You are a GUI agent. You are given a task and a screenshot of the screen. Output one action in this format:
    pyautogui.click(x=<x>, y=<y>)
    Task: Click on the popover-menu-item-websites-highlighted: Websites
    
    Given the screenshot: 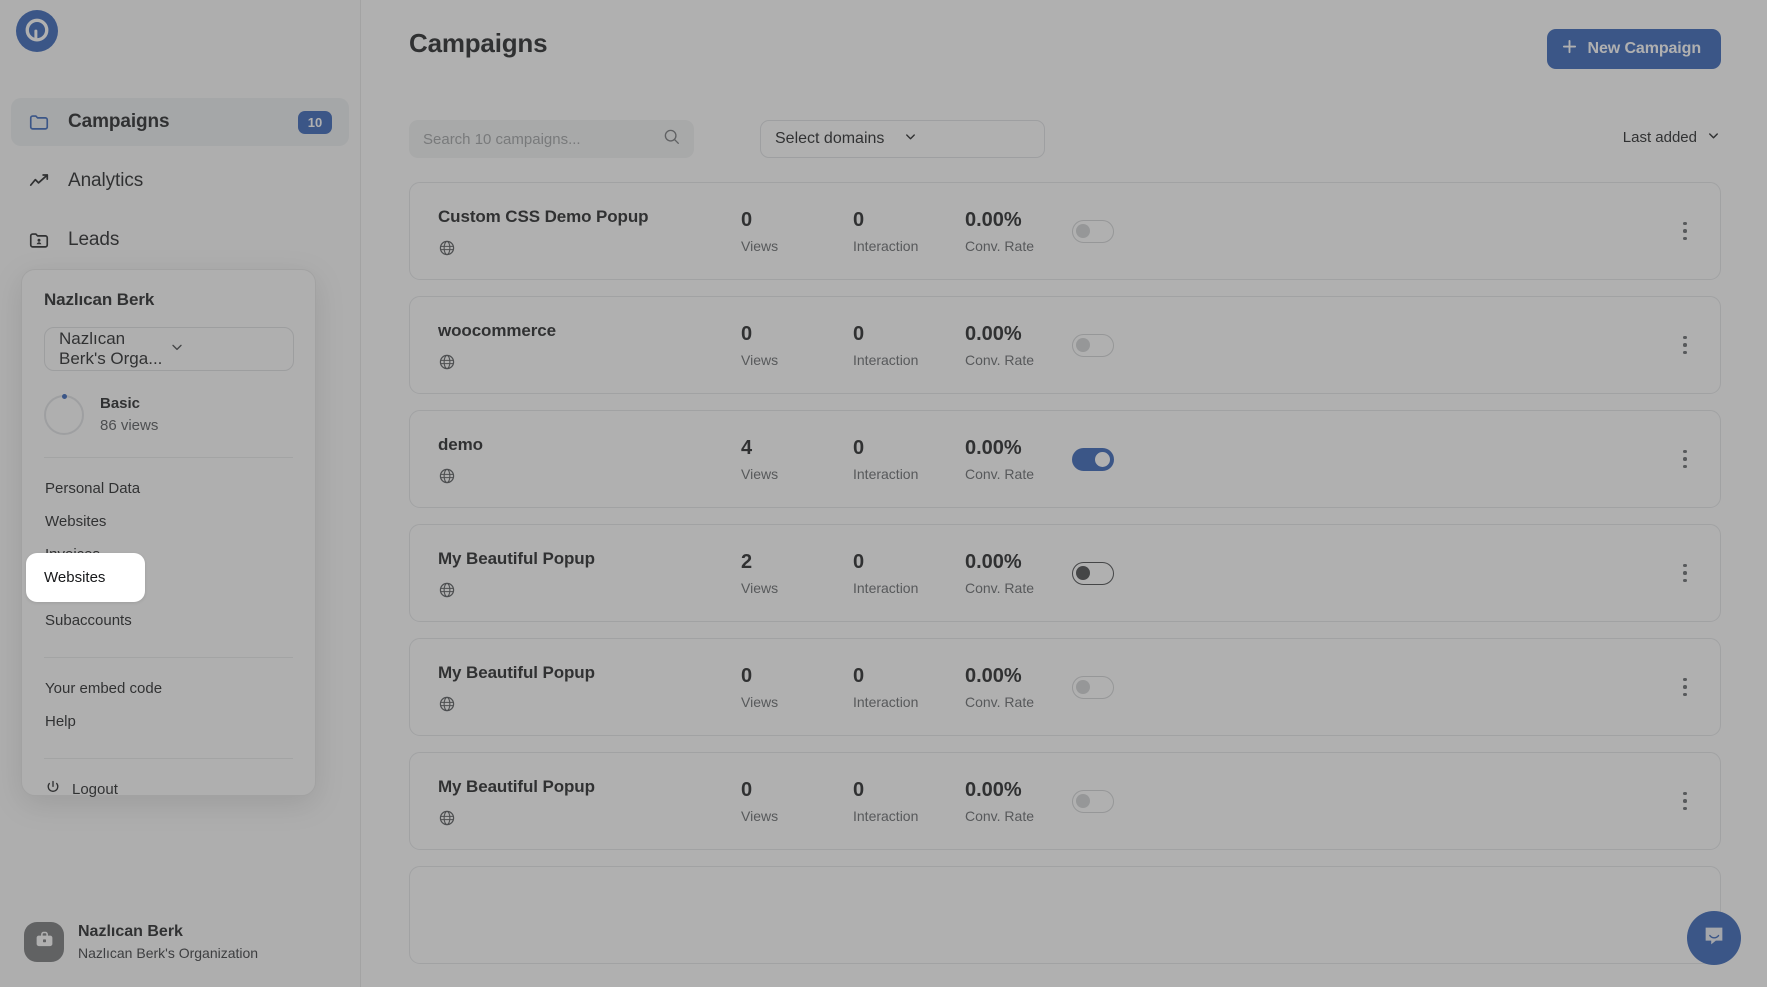 What is the action you would take?
    pyautogui.click(x=85, y=577)
    